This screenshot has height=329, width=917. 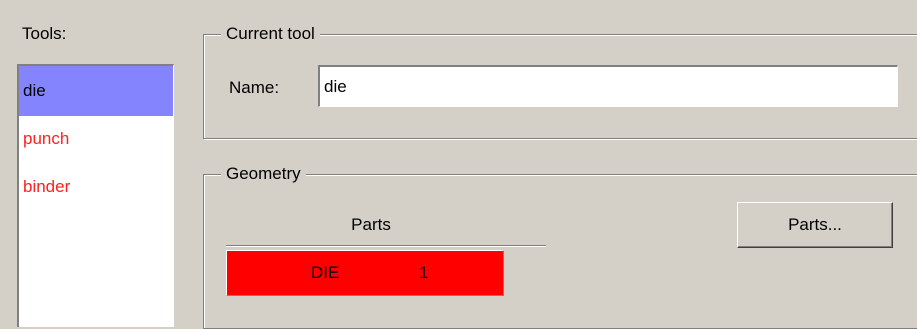 I want to click on name-label: Name:, so click(x=254, y=87).